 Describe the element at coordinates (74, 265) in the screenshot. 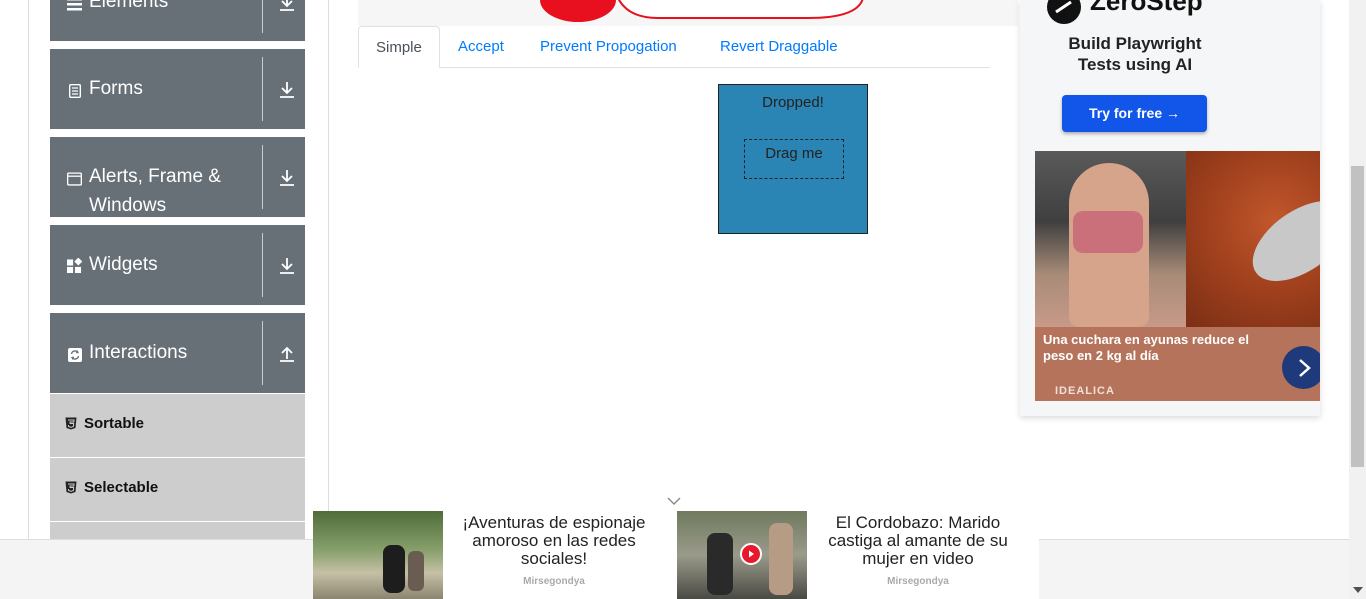

I see `widgets-icon` at that location.